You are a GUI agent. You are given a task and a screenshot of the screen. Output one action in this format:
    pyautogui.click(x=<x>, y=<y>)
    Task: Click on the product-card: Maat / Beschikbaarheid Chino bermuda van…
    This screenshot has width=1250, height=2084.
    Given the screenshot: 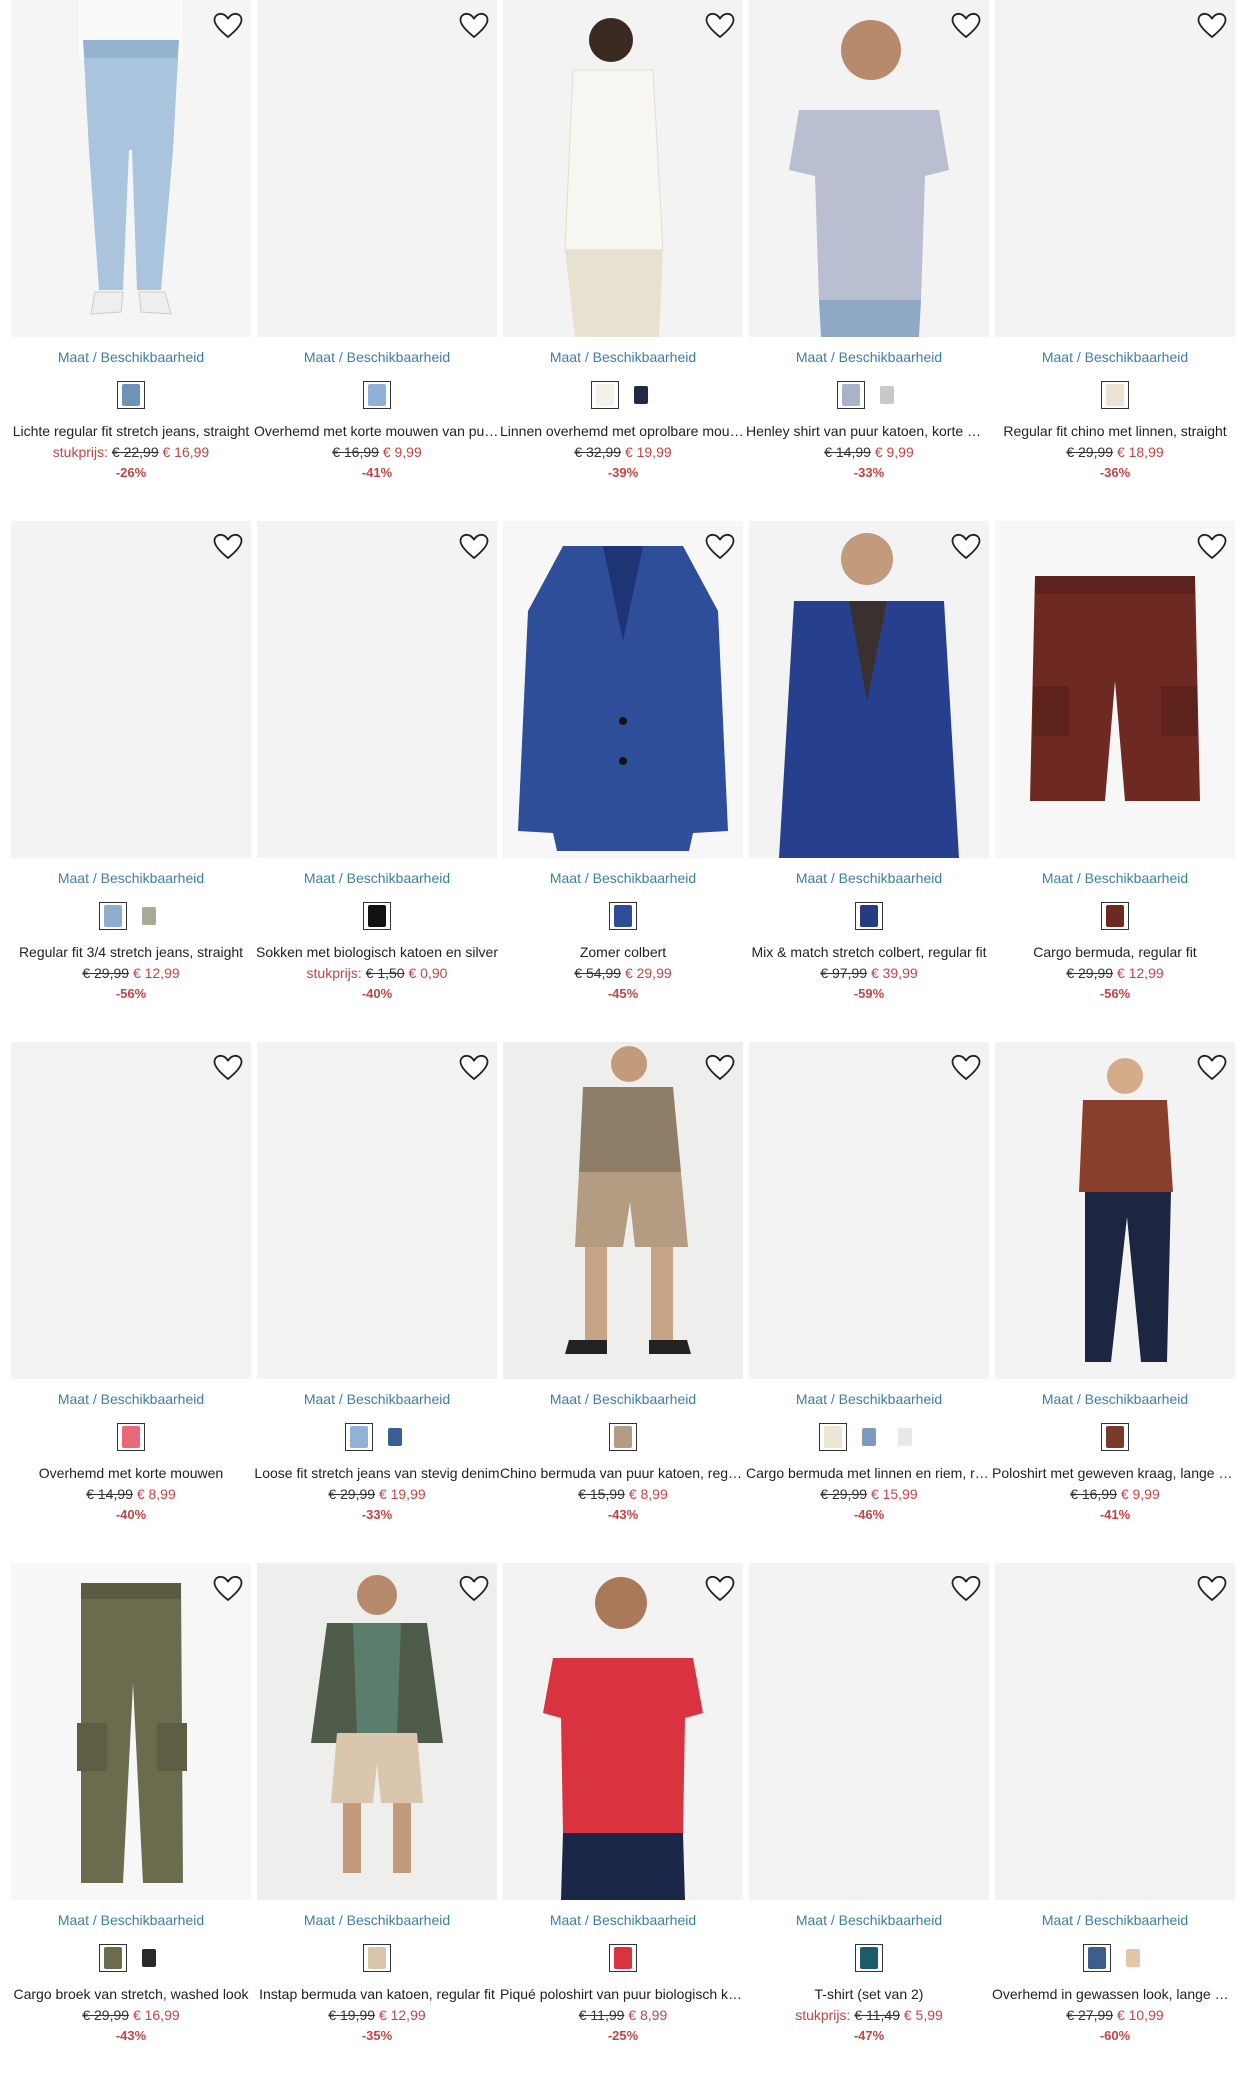 What is the action you would take?
    pyautogui.click(x=623, y=1302)
    